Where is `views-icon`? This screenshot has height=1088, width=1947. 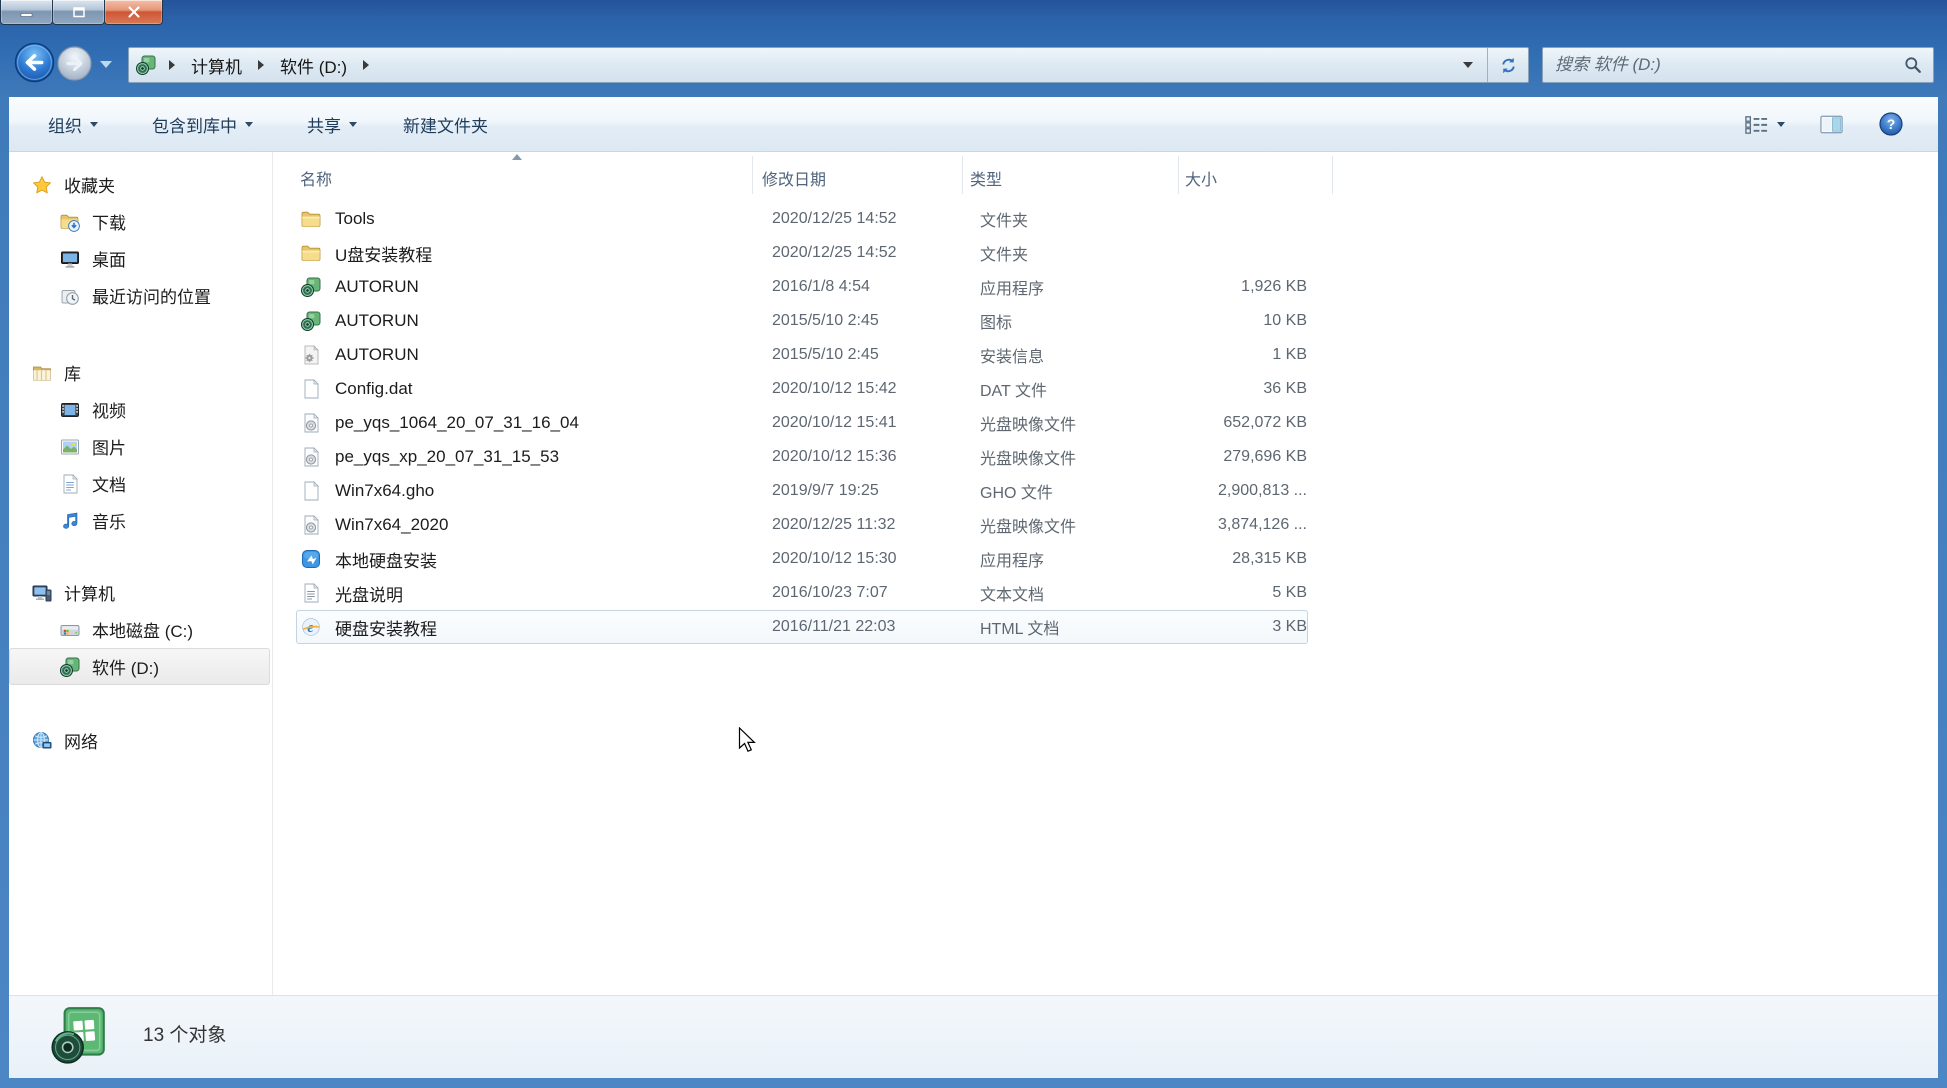 views-icon is located at coordinates (1756, 124).